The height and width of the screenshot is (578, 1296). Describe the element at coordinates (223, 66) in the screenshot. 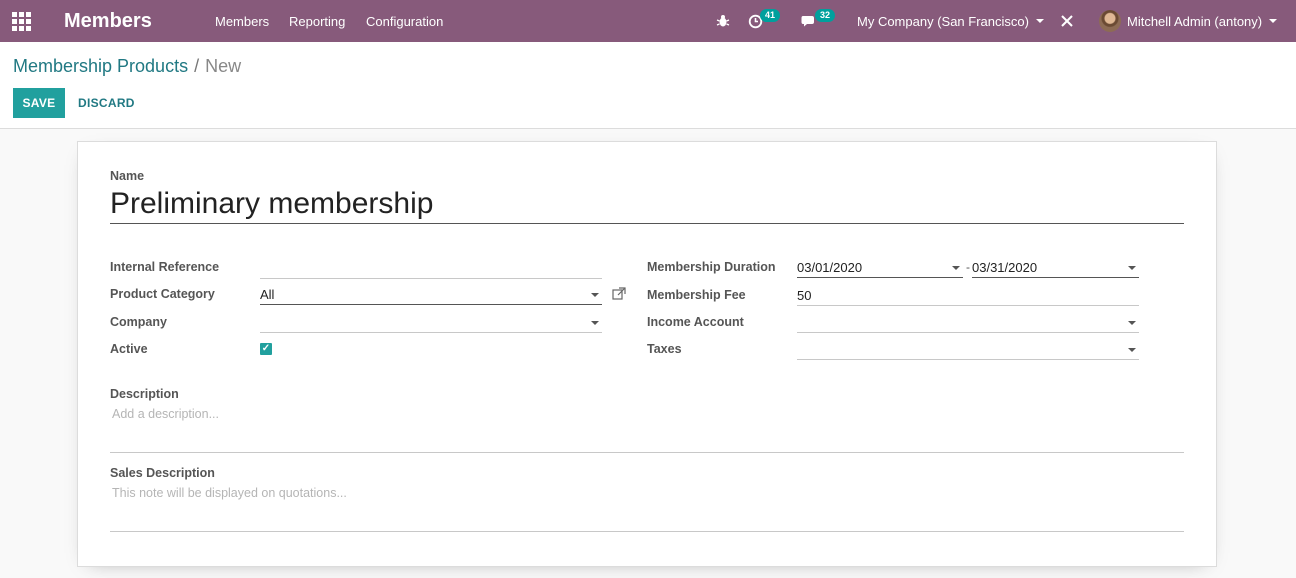

I see `breadcrumb-current: New` at that location.